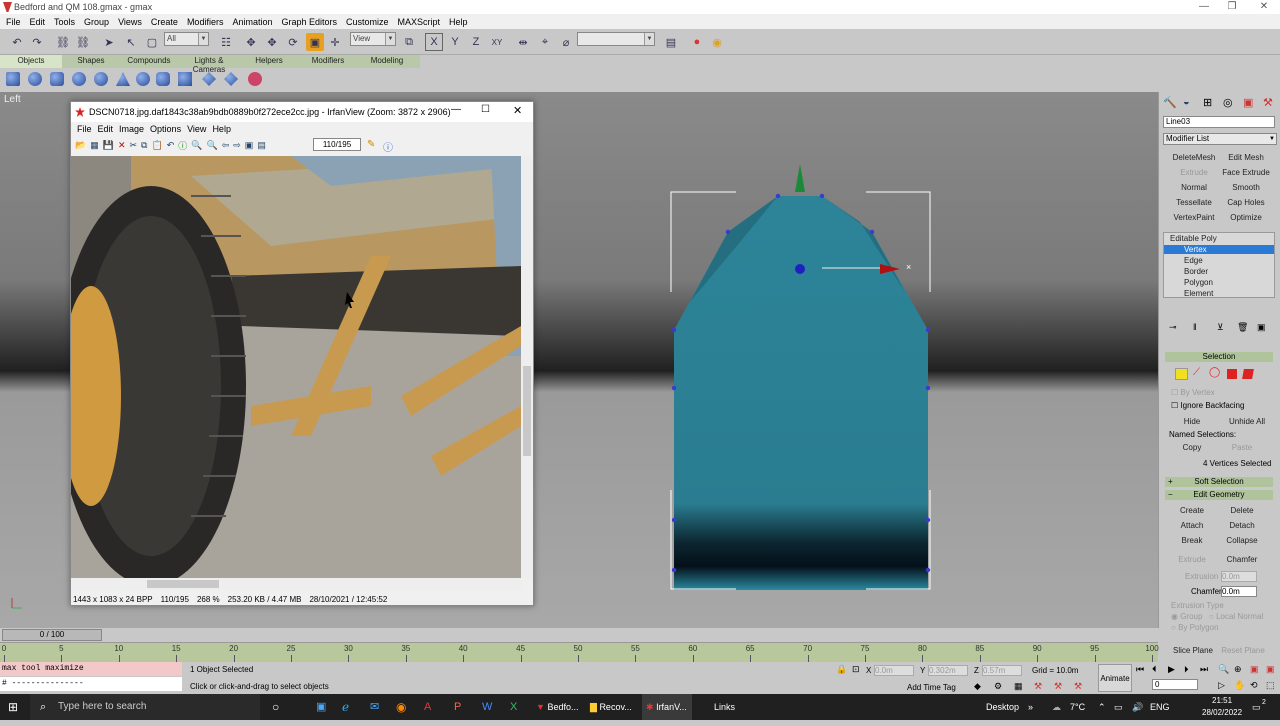  Describe the element at coordinates (255, 79) in the screenshot. I see `spring-icon` at that location.